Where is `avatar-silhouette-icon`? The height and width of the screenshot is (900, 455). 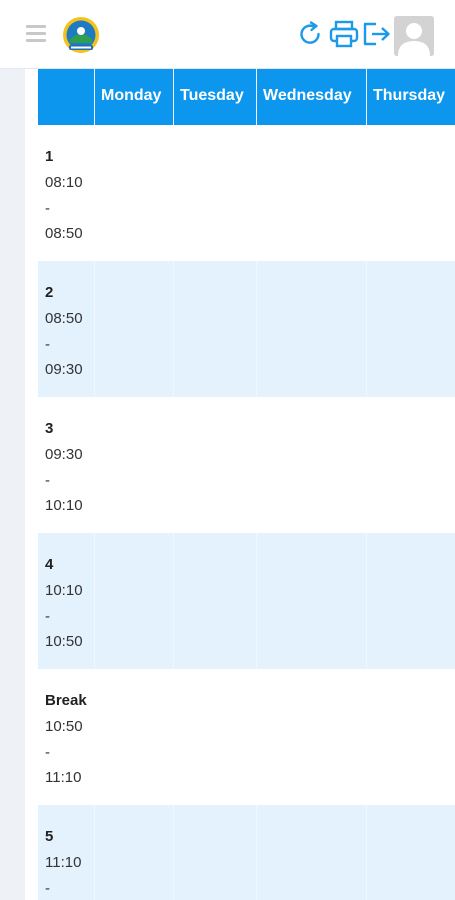
avatar-silhouette-icon is located at coordinates (414, 36).